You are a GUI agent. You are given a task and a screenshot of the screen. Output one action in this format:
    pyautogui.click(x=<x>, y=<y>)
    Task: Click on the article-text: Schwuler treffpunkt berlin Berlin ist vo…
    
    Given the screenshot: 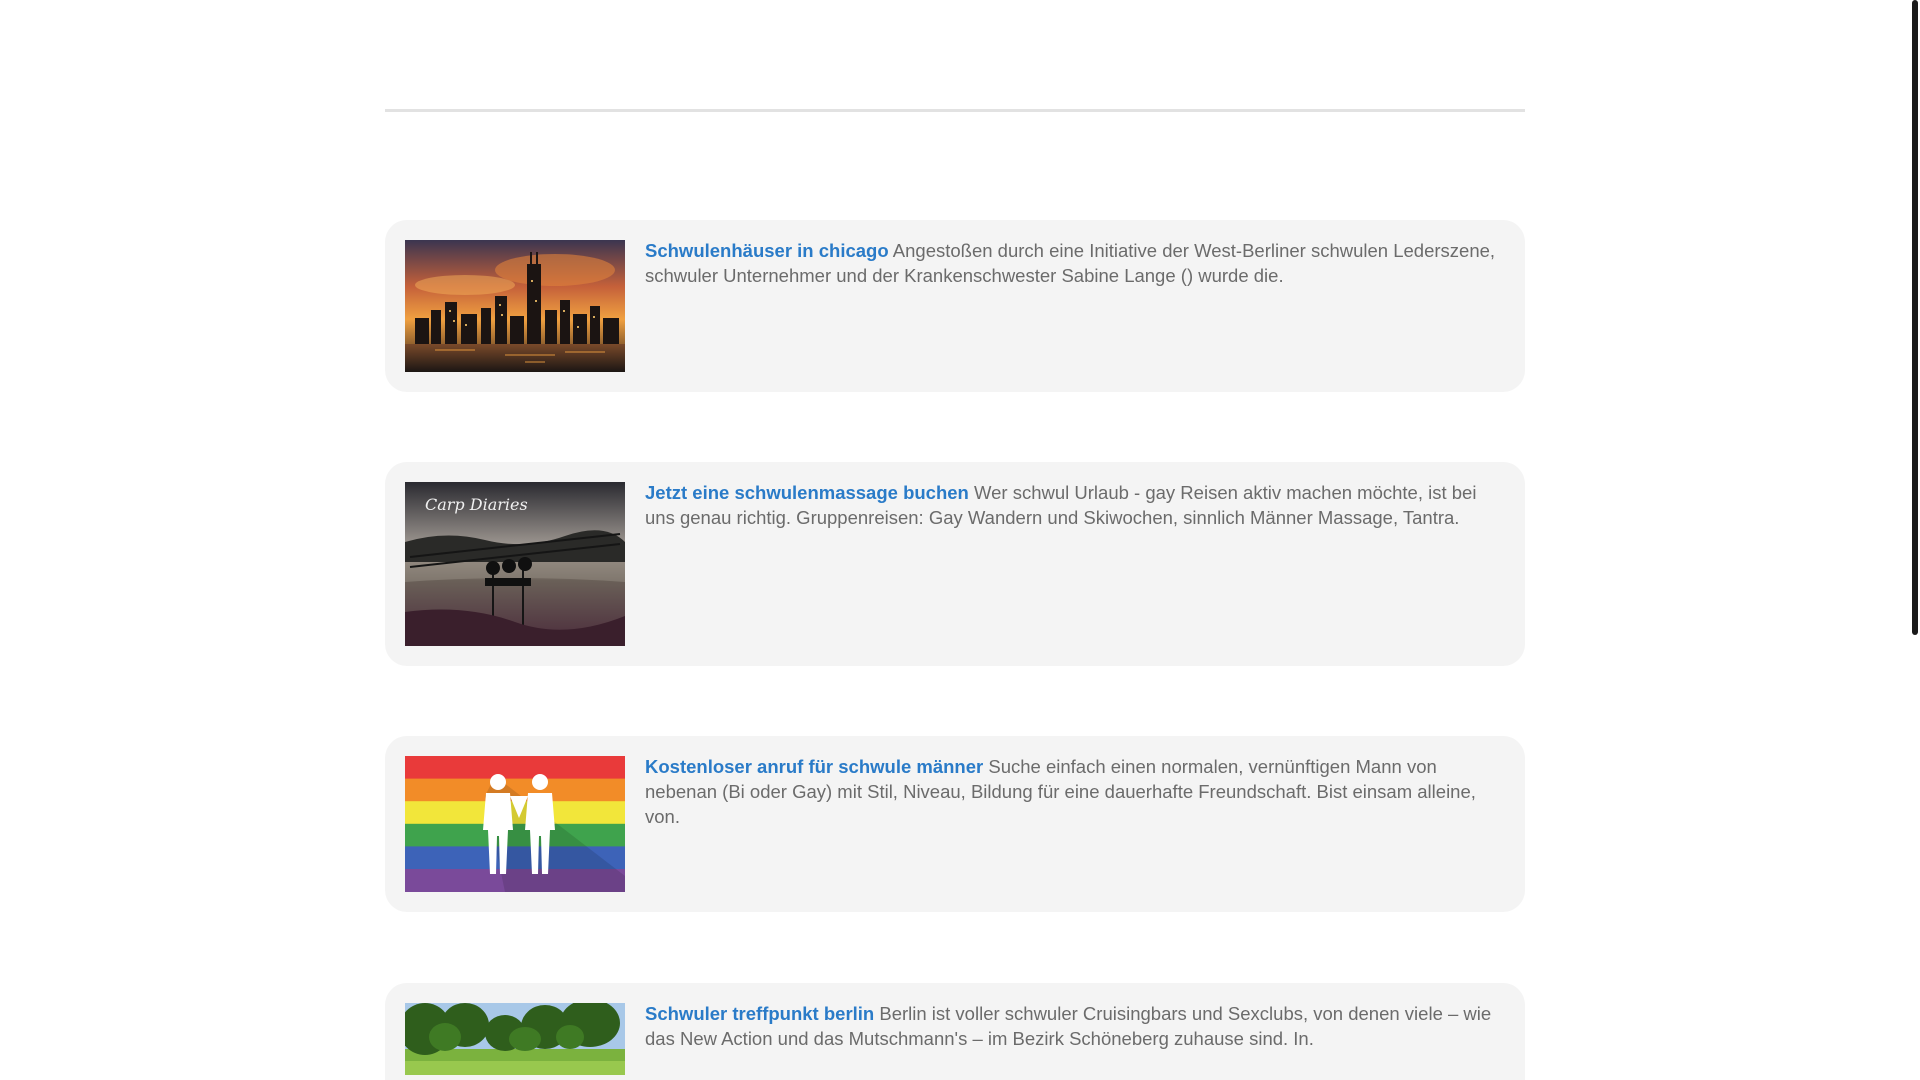 What is the action you would take?
    pyautogui.click(x=1075, y=1026)
    